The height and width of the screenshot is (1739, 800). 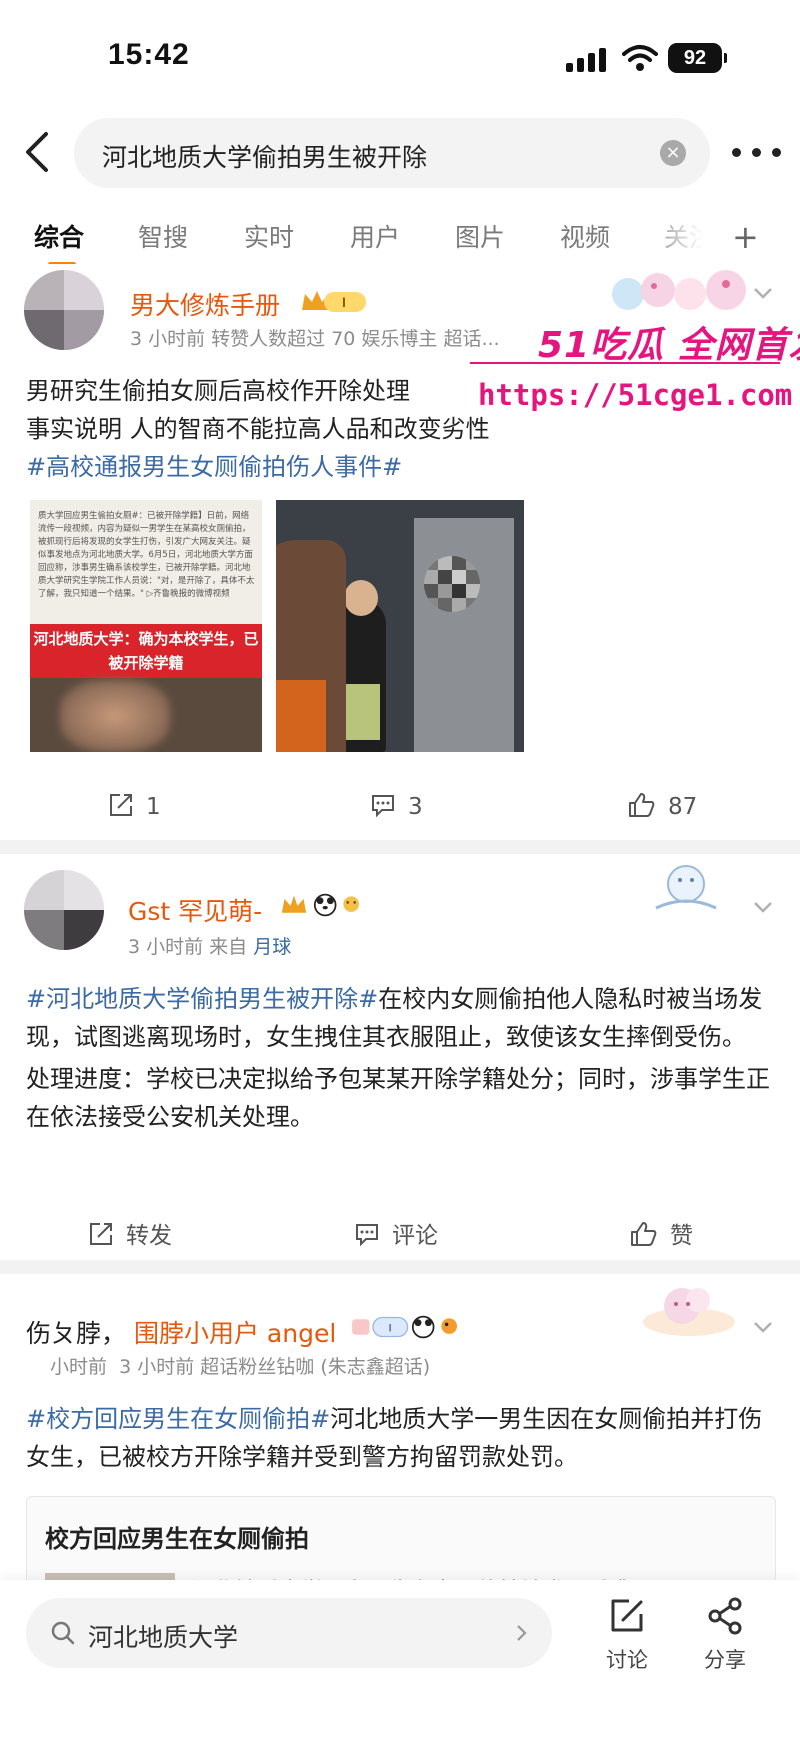 I want to click on post-source-link: 月球, so click(x=272, y=947).